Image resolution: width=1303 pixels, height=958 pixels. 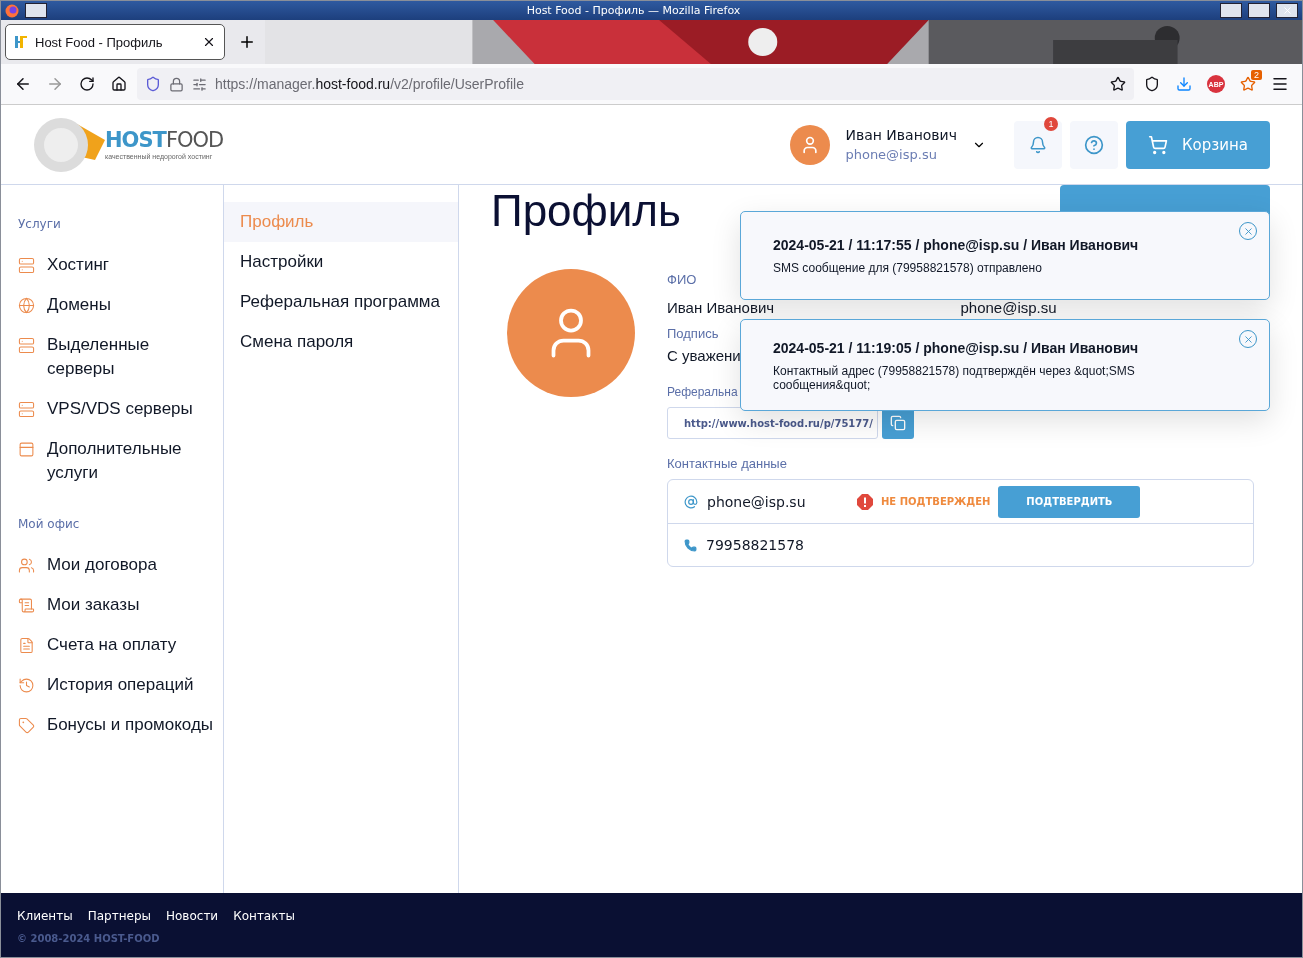 I want to click on footer-link: Новости, so click(x=192, y=916).